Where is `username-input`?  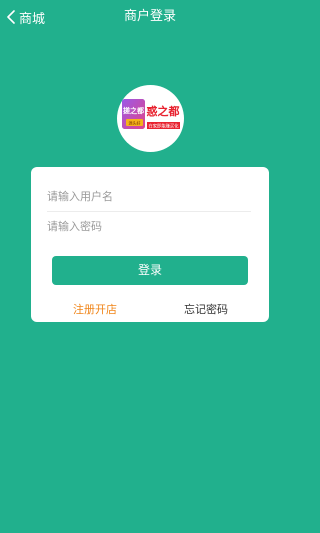
username-input is located at coordinates (149, 196).